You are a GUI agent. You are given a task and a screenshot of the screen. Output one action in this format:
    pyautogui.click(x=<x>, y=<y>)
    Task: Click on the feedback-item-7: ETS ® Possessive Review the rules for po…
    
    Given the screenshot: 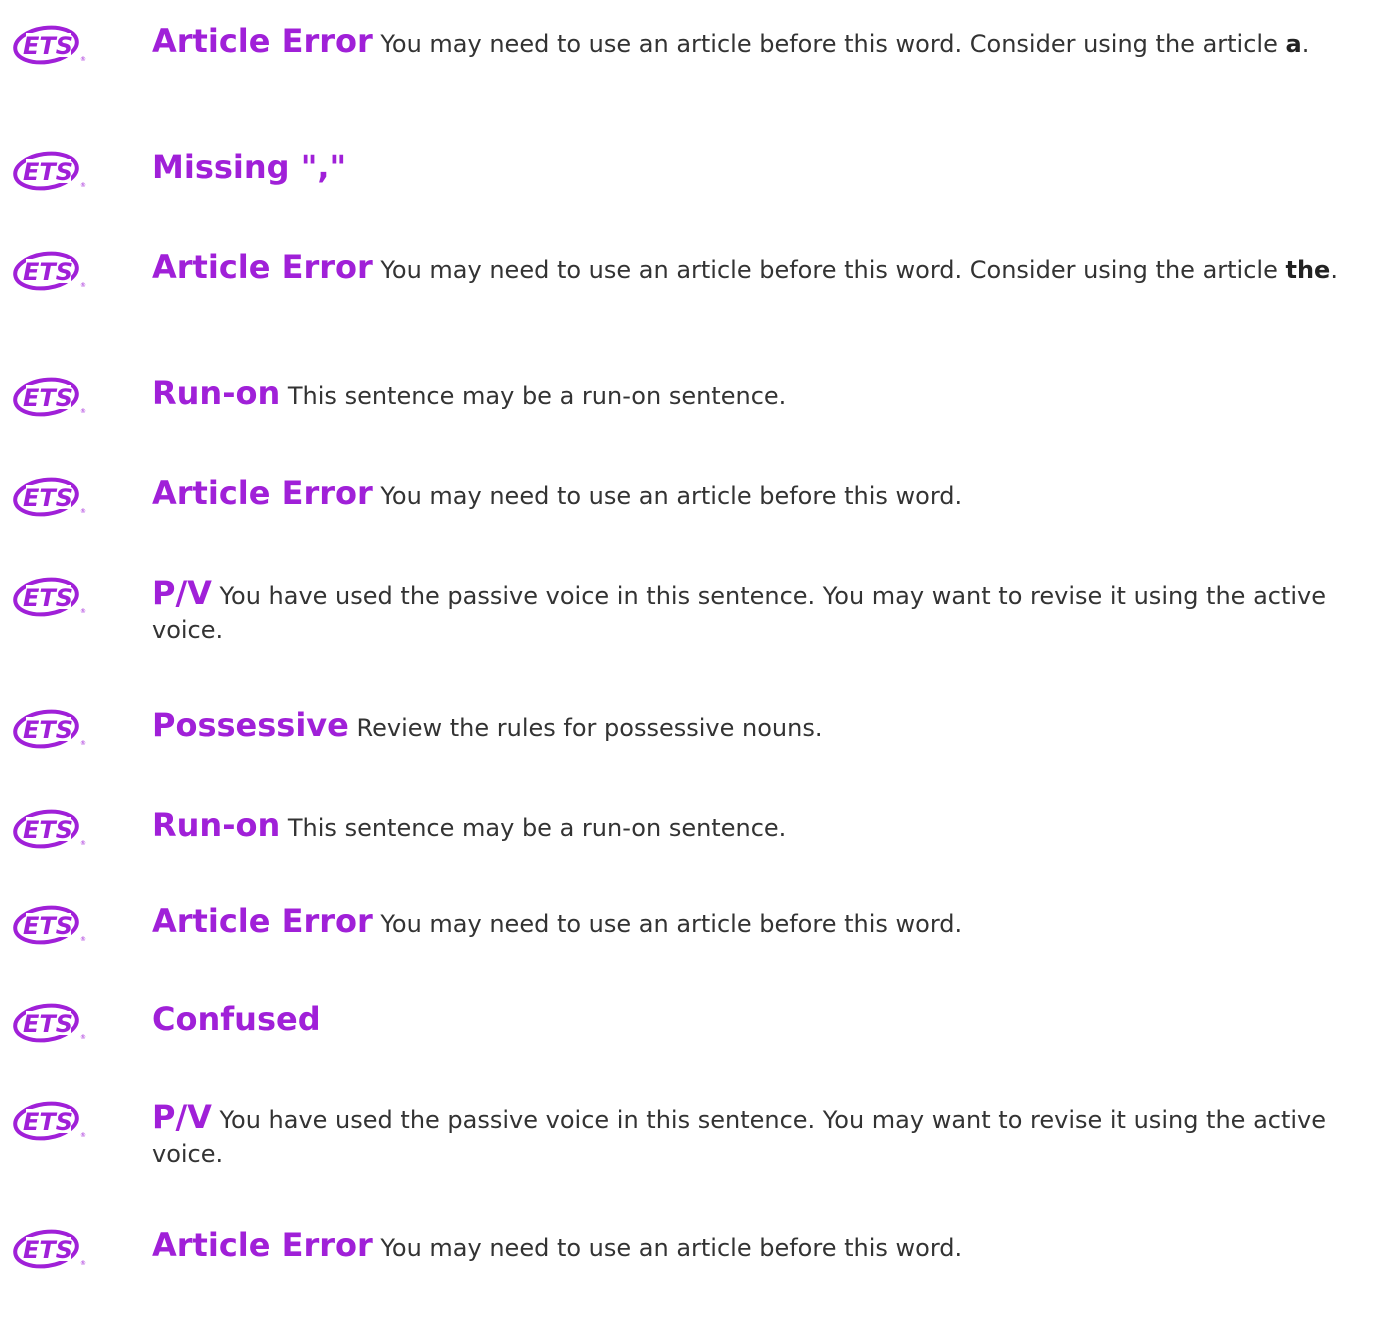 What is the action you would take?
    pyautogui.click(x=700, y=753)
    